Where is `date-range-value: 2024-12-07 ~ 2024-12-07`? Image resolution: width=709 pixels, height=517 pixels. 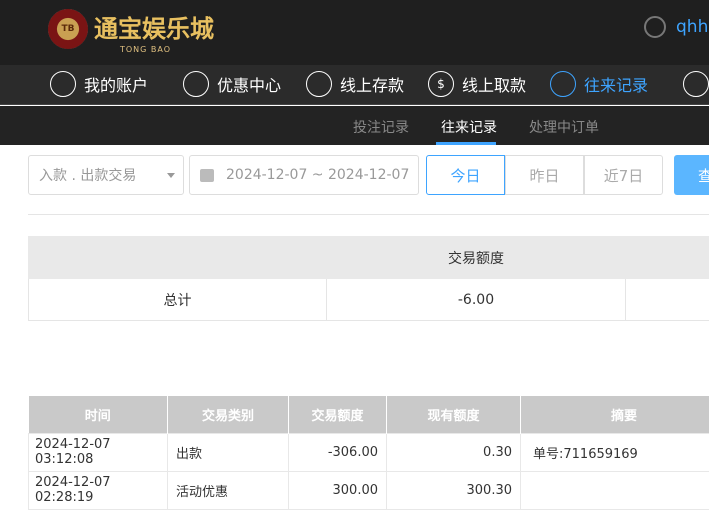 date-range-value: 2024-12-07 ~ 2024-12-07 is located at coordinates (318, 175).